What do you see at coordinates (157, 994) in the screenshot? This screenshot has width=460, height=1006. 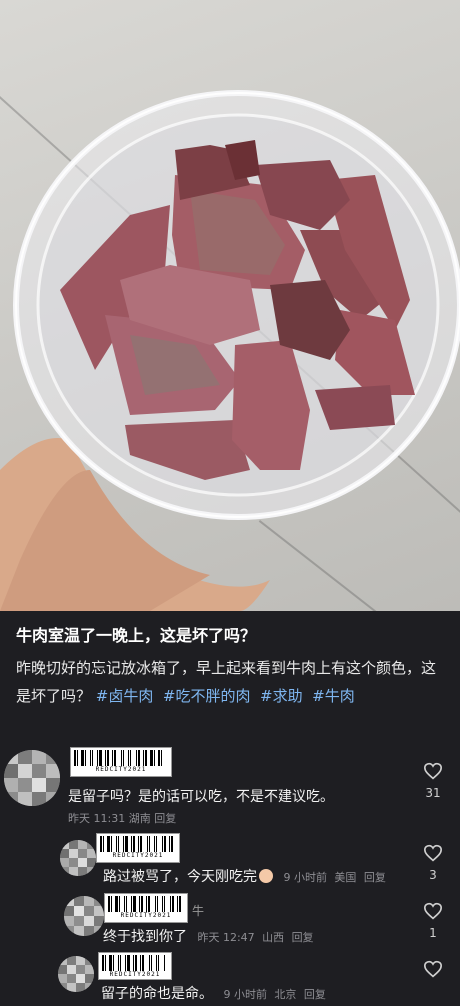 I see `comment-body: 留子的命也是命。` at bounding box center [157, 994].